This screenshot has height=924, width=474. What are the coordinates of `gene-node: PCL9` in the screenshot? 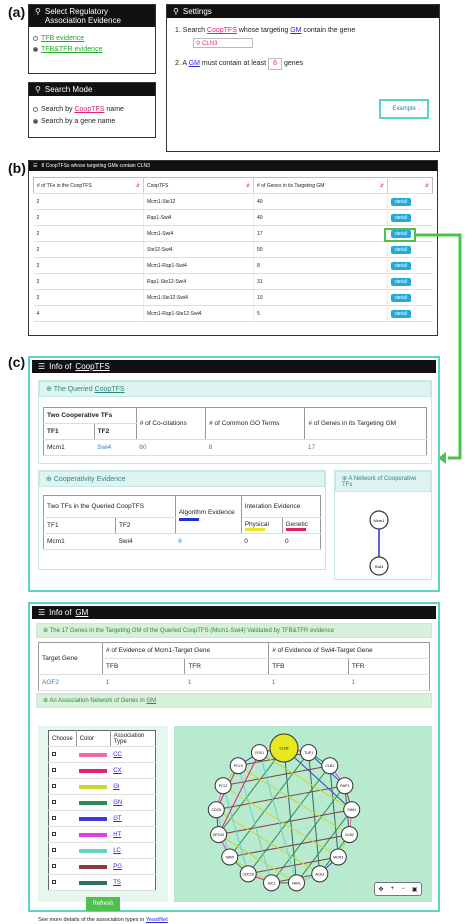 It's located at (238, 766).